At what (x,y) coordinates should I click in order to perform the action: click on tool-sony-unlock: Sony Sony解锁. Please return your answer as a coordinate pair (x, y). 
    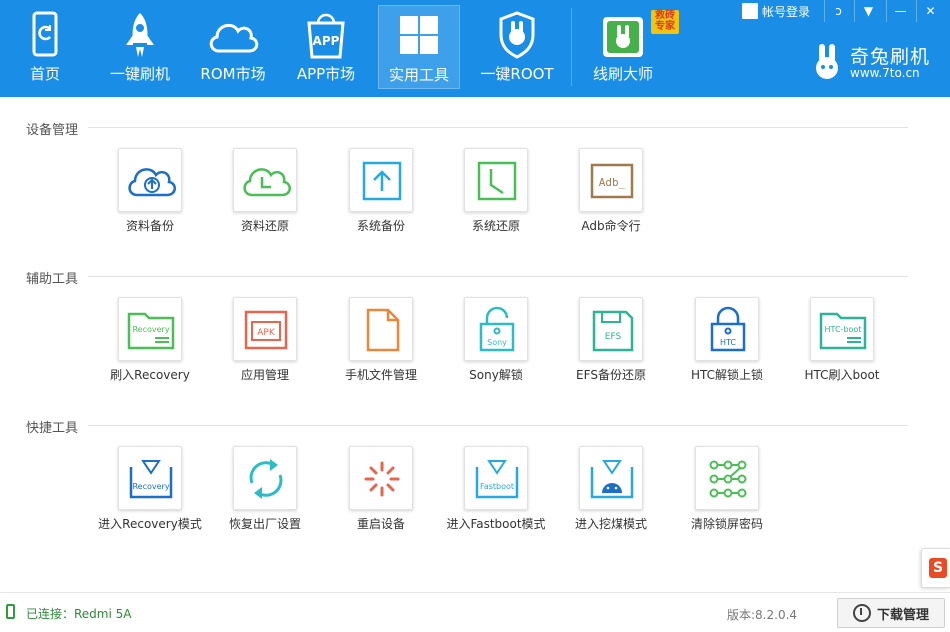
    Looking at the image, I should click on (496, 343).